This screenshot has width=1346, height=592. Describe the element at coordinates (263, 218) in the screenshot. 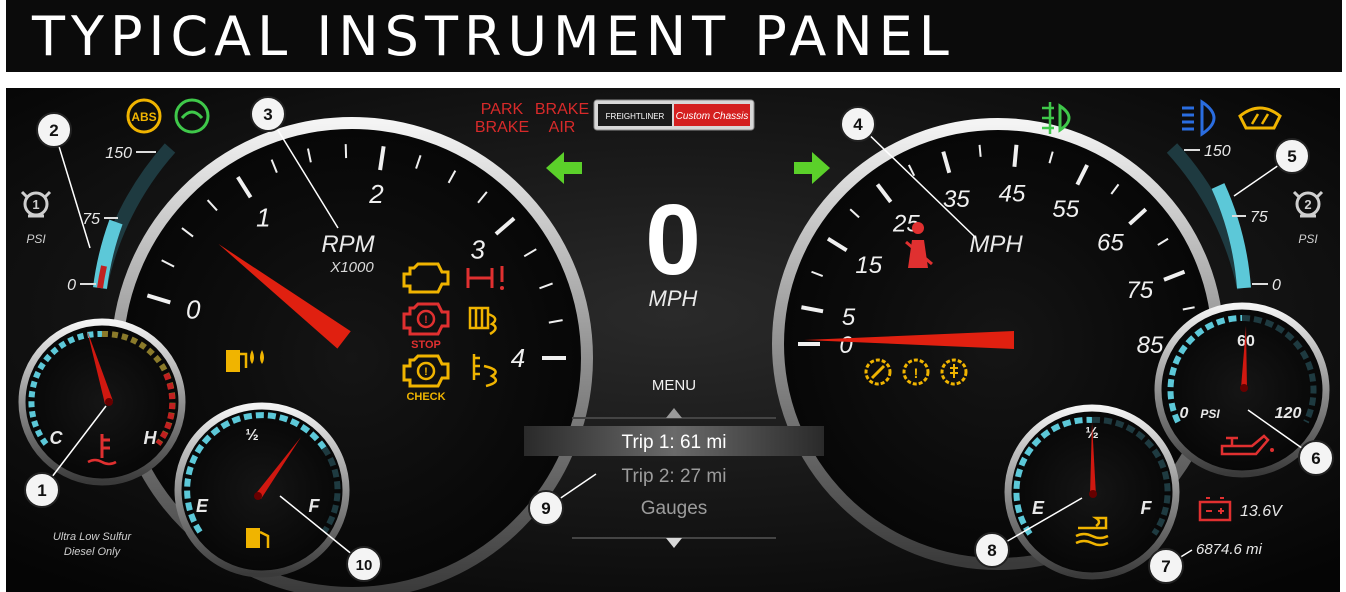

I see `tachometer-tick-label: 1` at that location.